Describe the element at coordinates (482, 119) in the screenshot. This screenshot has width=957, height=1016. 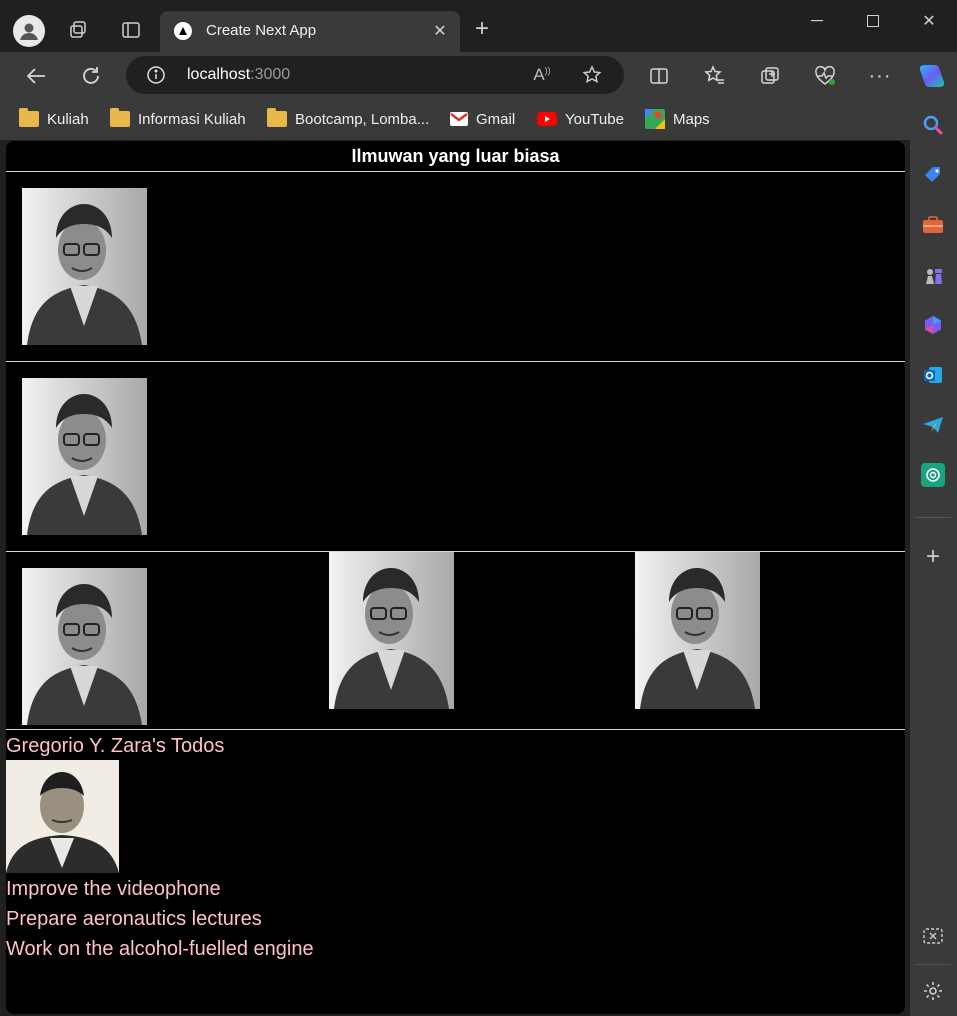
I see `bookmark-gmail: Gmail` at that location.